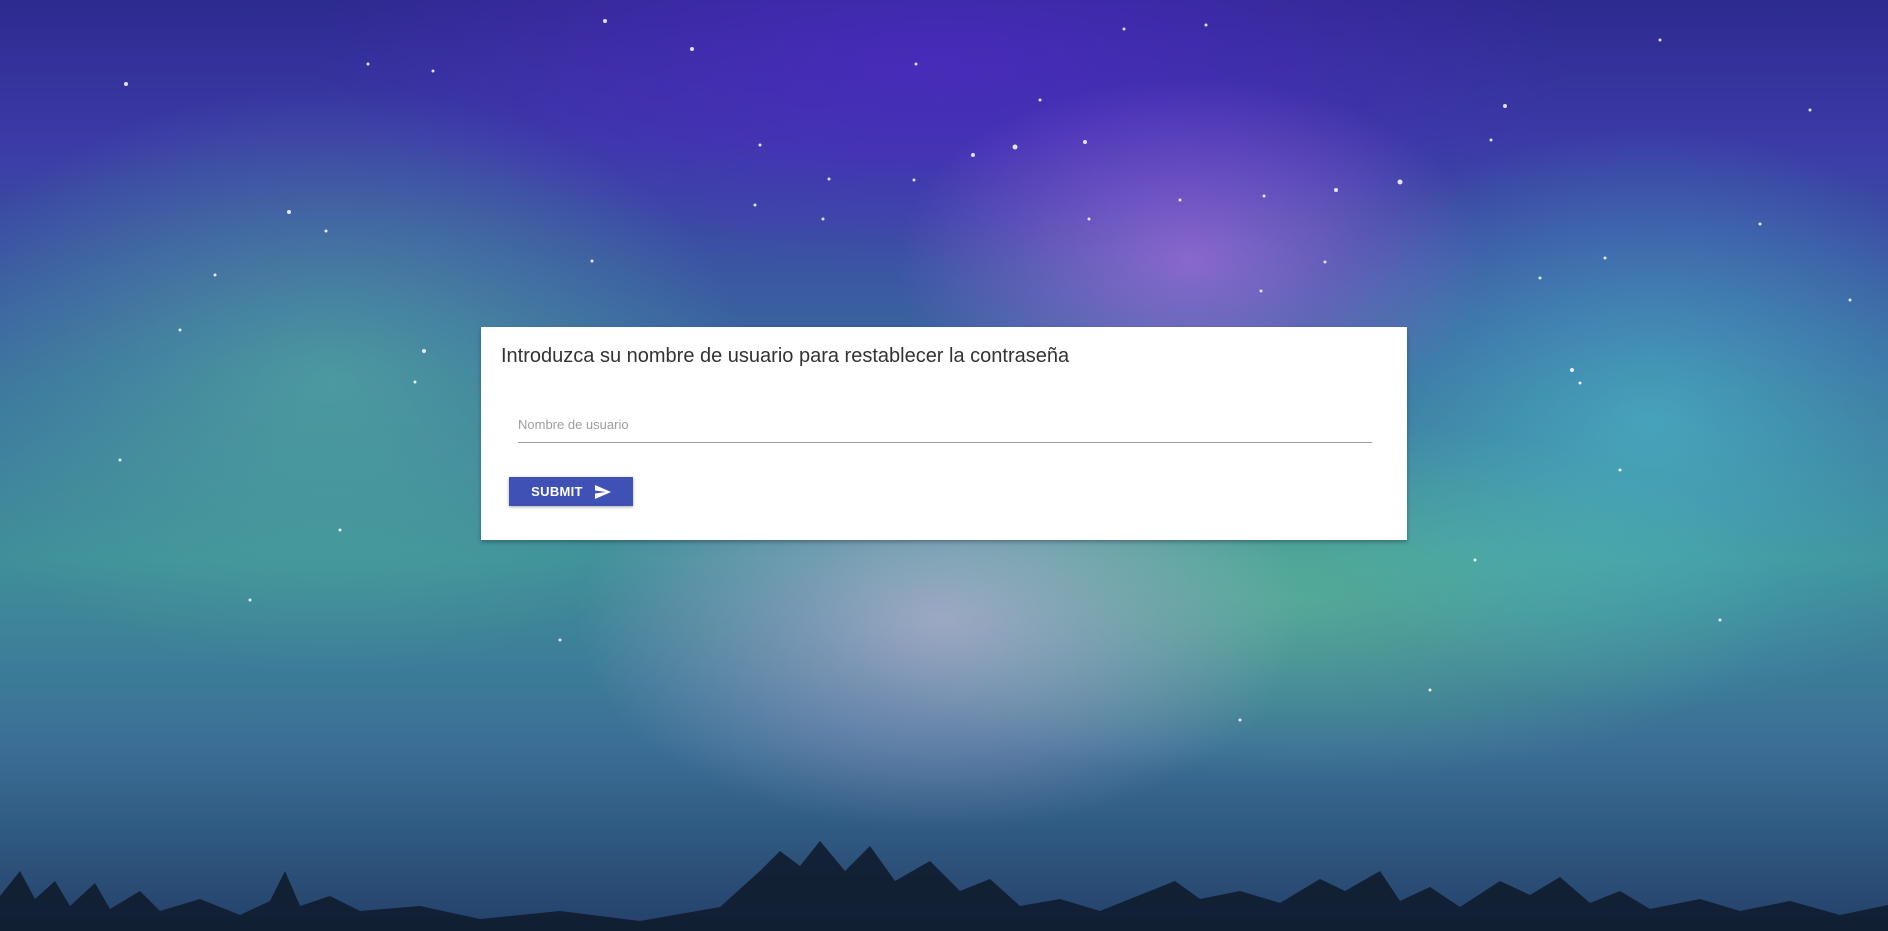 Image resolution: width=1888 pixels, height=931 pixels. What do you see at coordinates (602, 491) in the screenshot?
I see `send-icon` at bounding box center [602, 491].